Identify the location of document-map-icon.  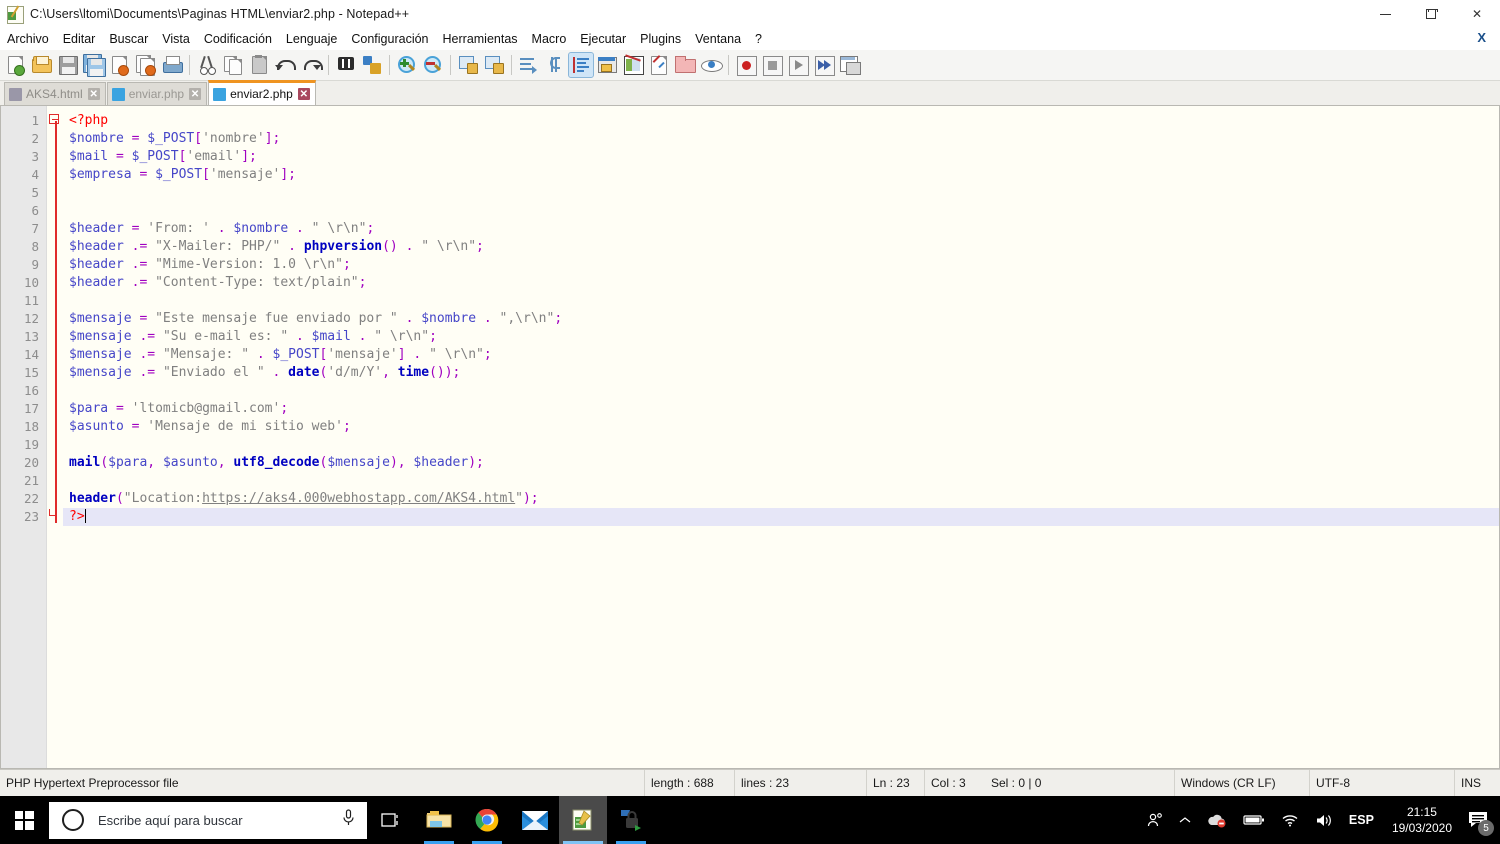
(633, 65).